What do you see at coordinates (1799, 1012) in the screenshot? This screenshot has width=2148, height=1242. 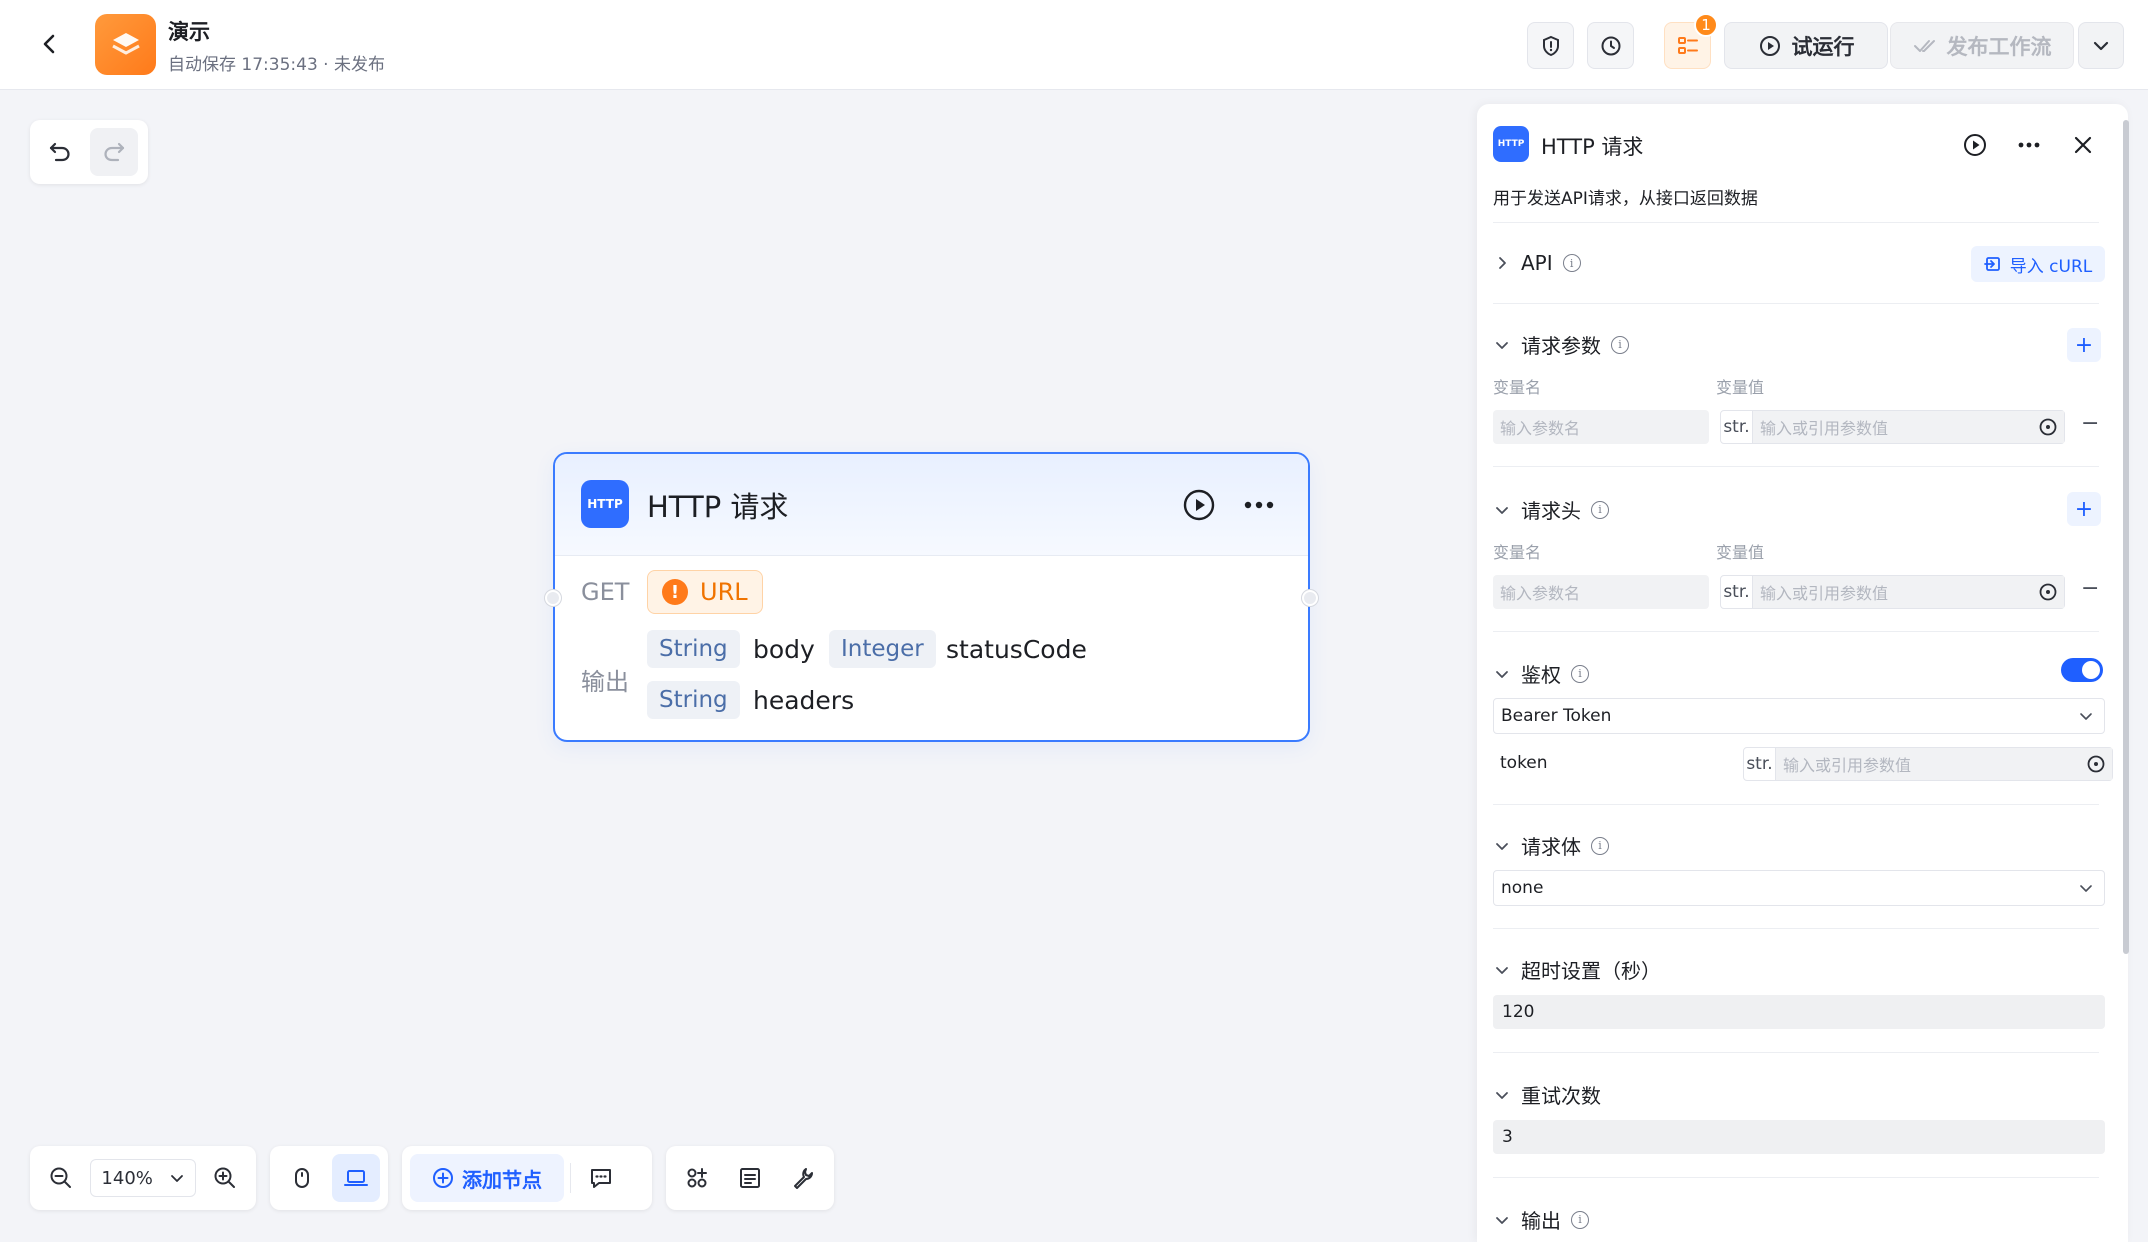 I see `timeout-input: 120` at bounding box center [1799, 1012].